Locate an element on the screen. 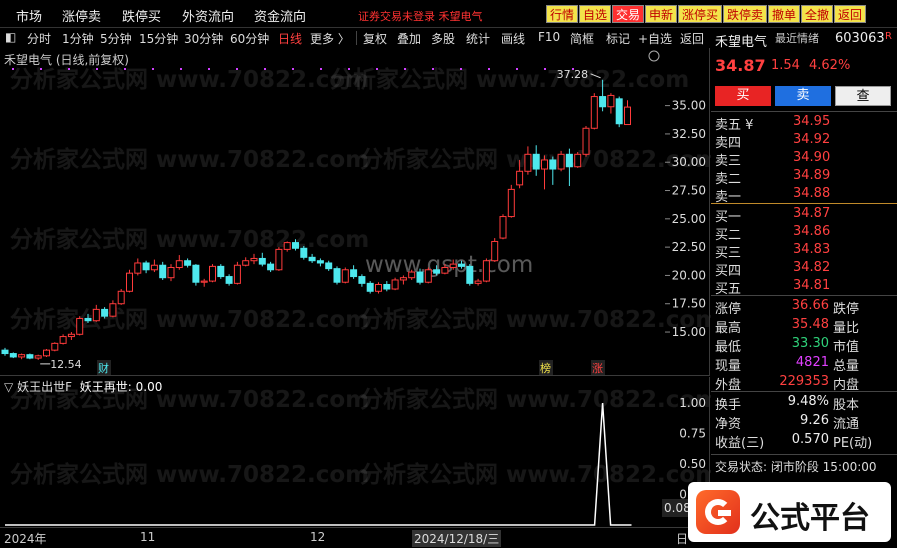 The height and width of the screenshot is (548, 897). period-tab: 分时 is located at coordinates (39, 38).